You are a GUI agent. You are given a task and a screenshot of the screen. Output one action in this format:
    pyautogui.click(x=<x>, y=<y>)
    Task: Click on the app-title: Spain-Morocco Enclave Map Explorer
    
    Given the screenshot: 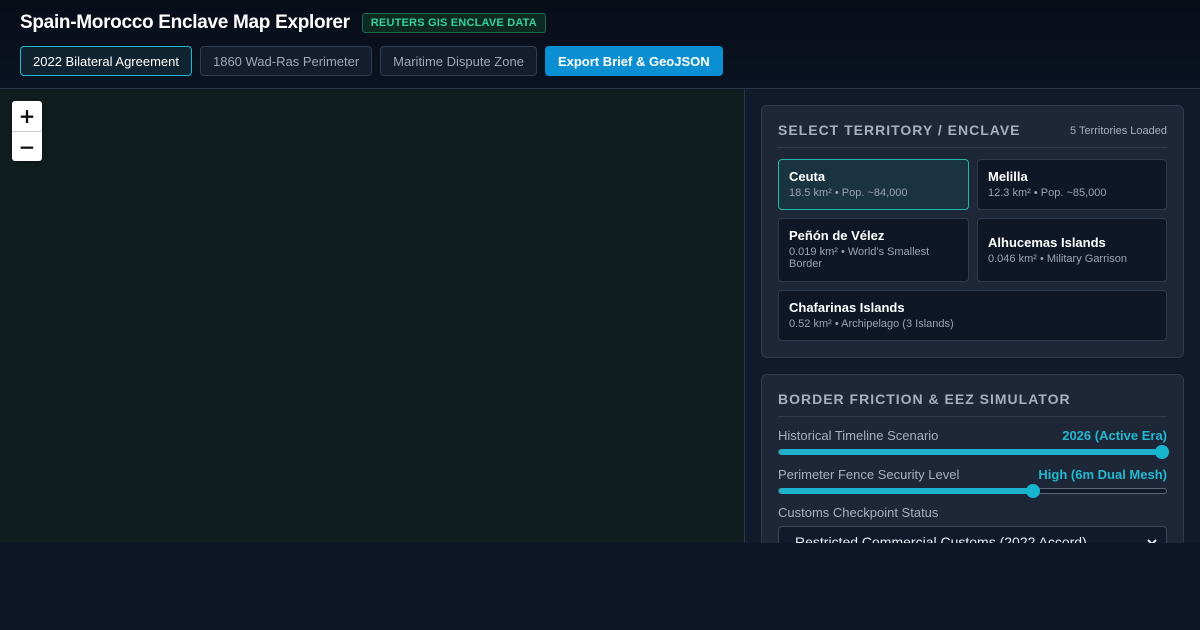 What is the action you would take?
    pyautogui.click(x=185, y=22)
    